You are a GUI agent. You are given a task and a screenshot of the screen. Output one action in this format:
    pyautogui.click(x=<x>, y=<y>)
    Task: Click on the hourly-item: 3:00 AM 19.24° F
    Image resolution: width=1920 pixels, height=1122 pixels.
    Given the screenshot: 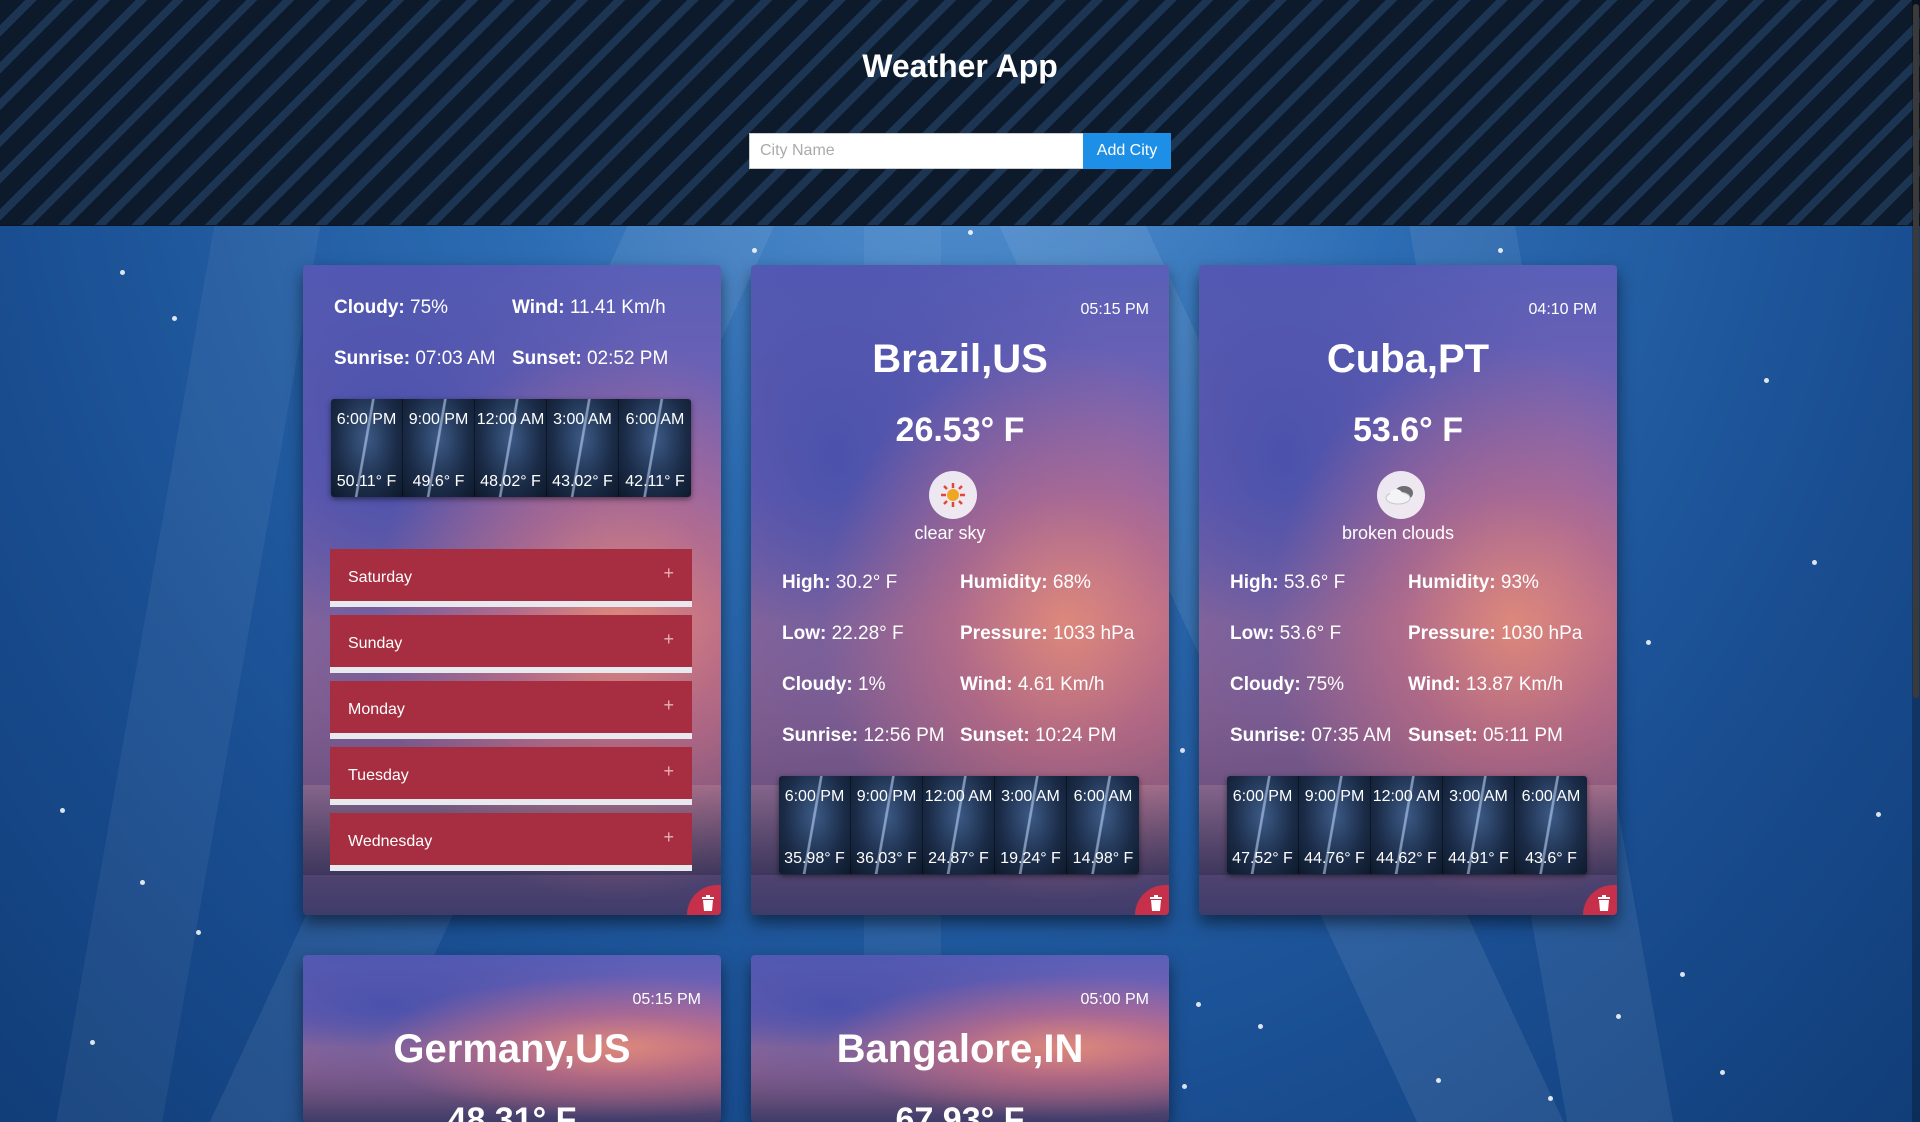 What is the action you would take?
    pyautogui.click(x=1031, y=825)
    